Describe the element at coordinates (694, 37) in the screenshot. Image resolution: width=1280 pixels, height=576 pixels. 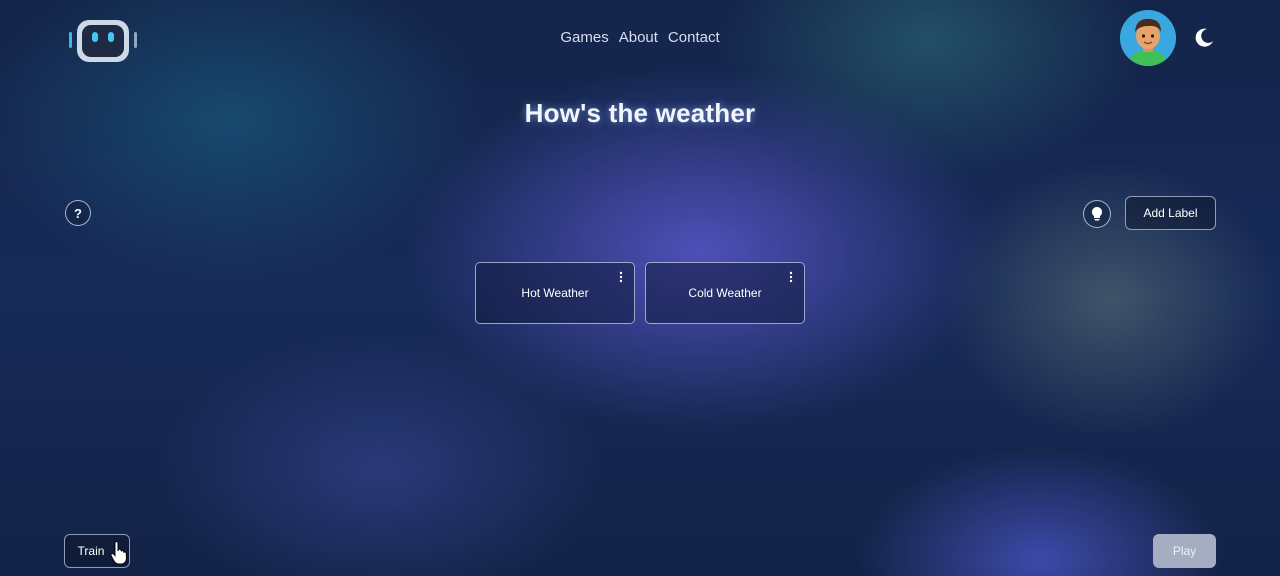
I see `nav-contact-link: Contact` at that location.